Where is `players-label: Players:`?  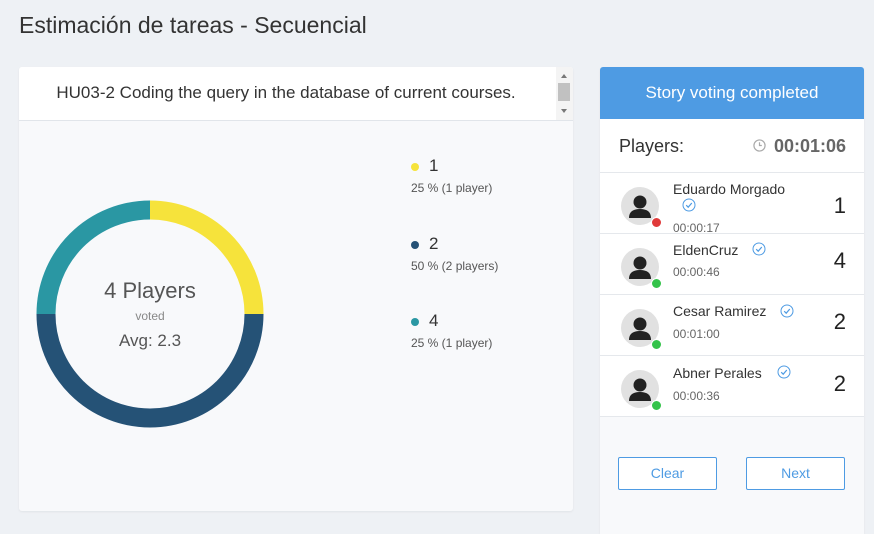 players-label: Players: is located at coordinates (652, 146).